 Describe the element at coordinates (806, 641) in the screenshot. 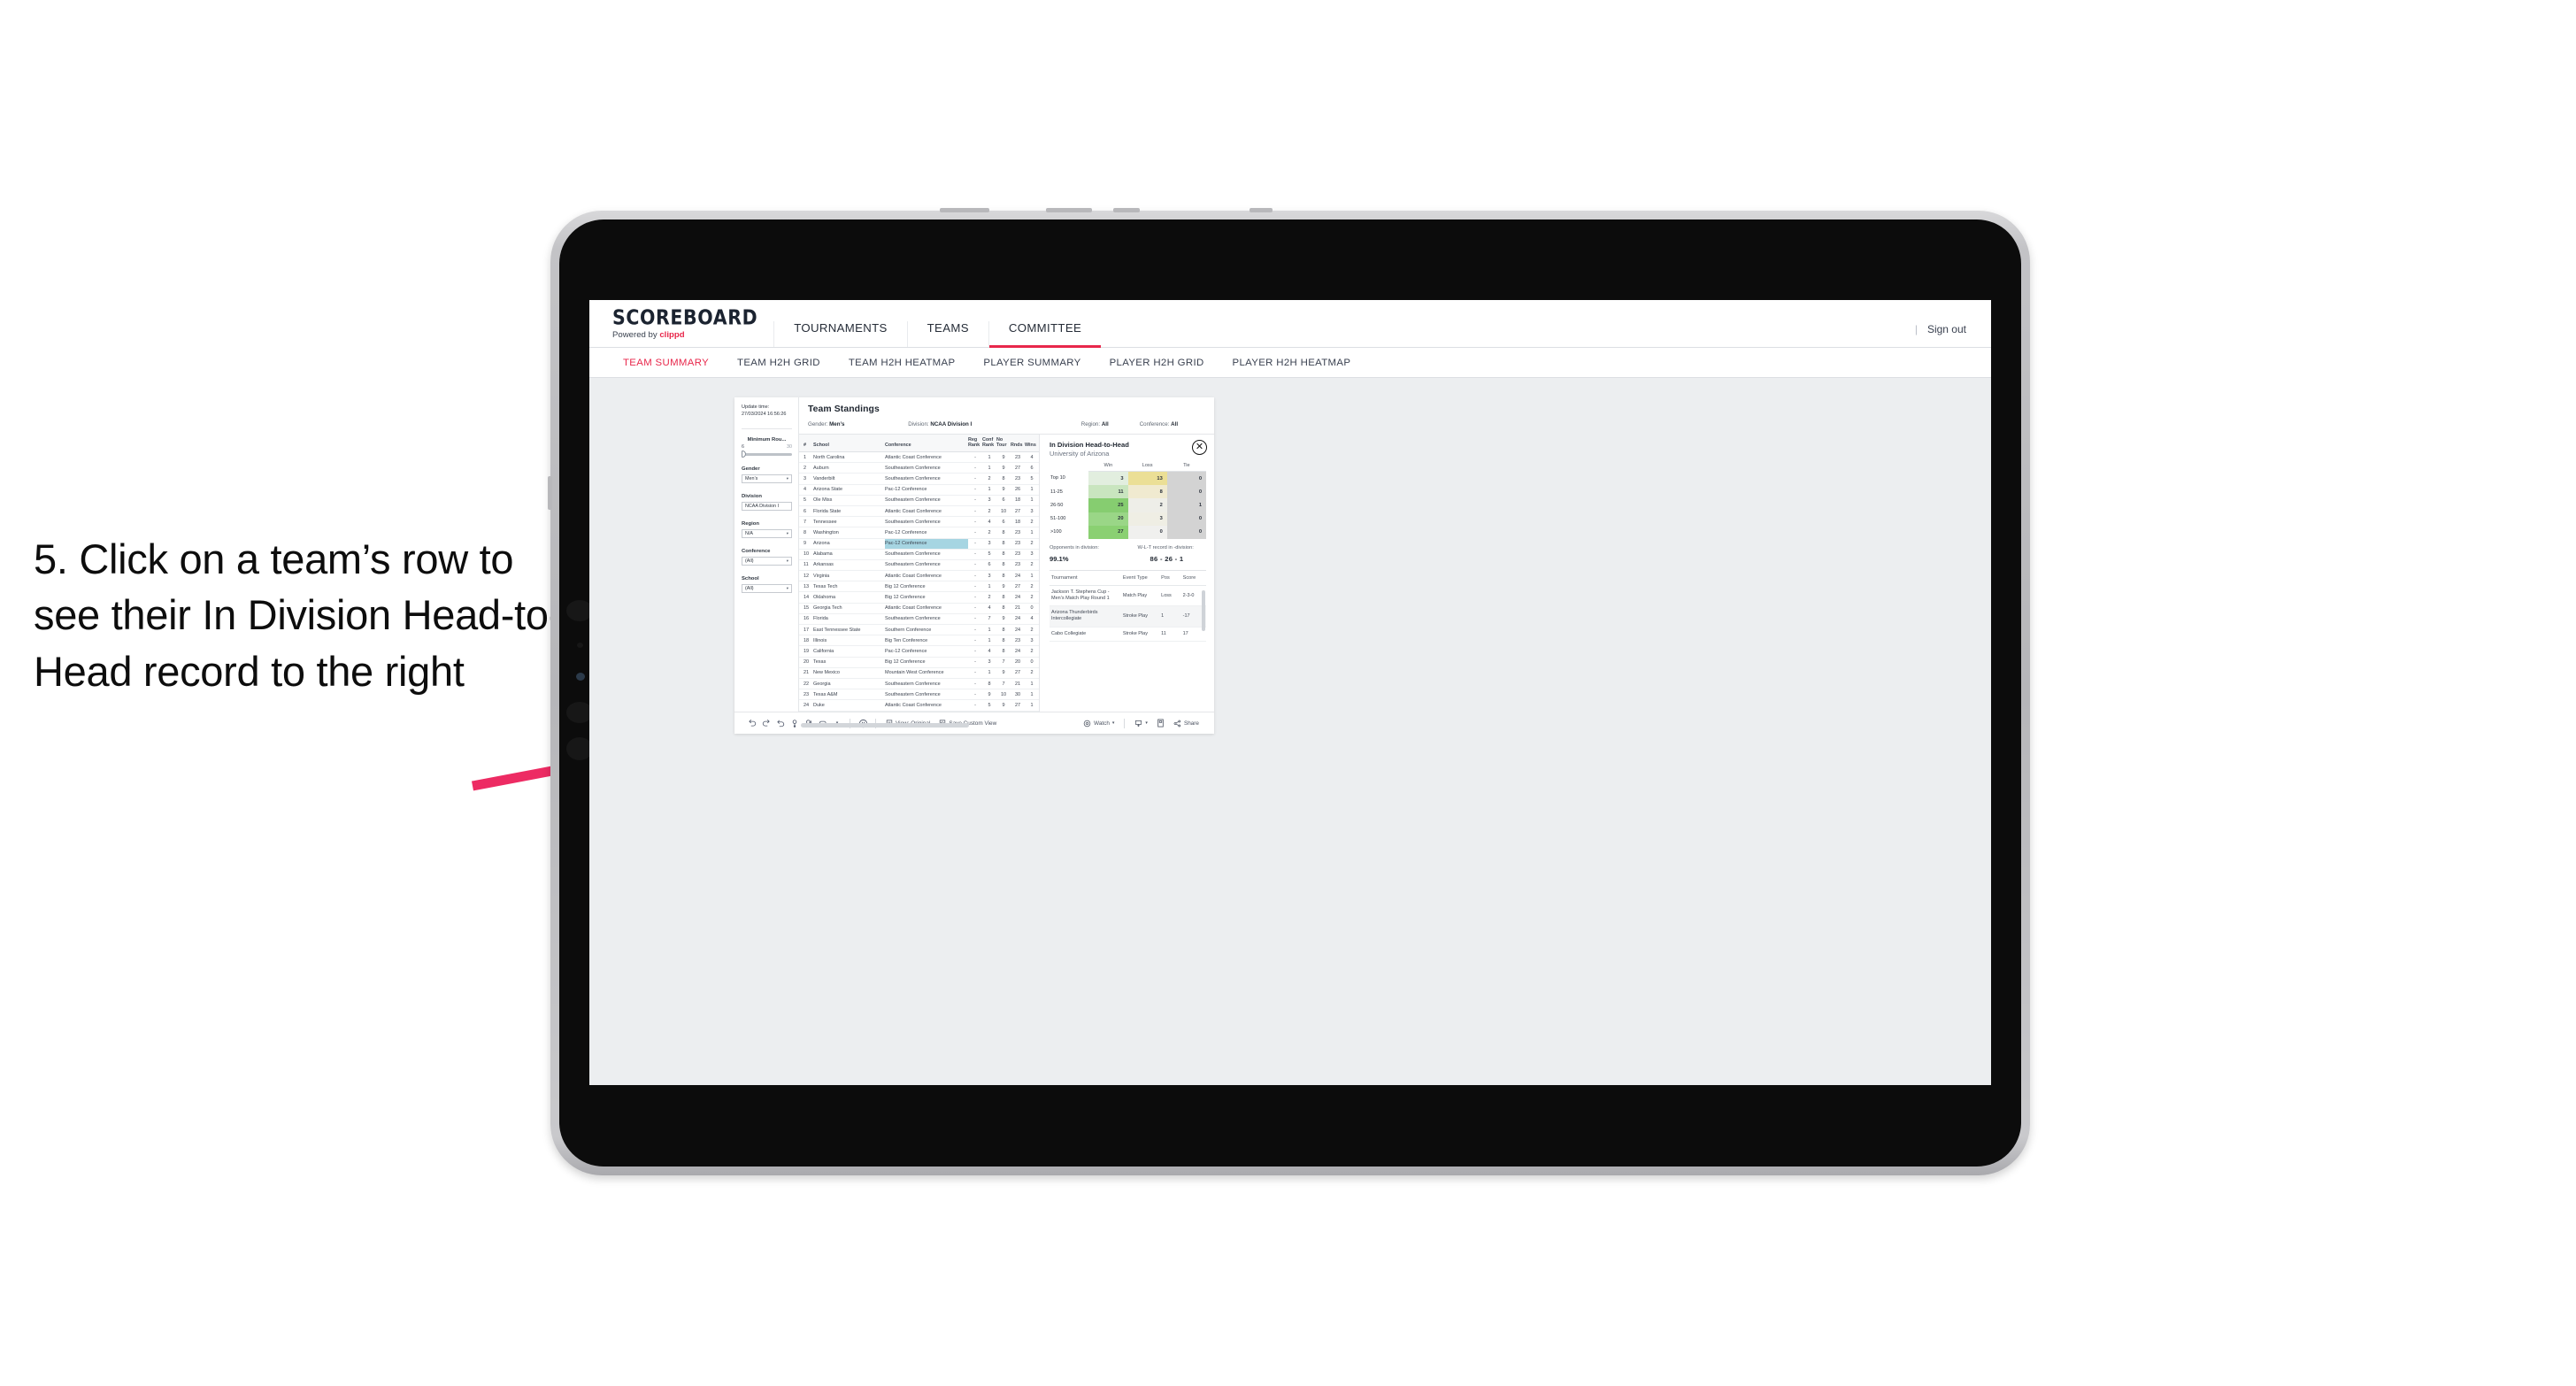

I see `rank-cell: 18` at that location.